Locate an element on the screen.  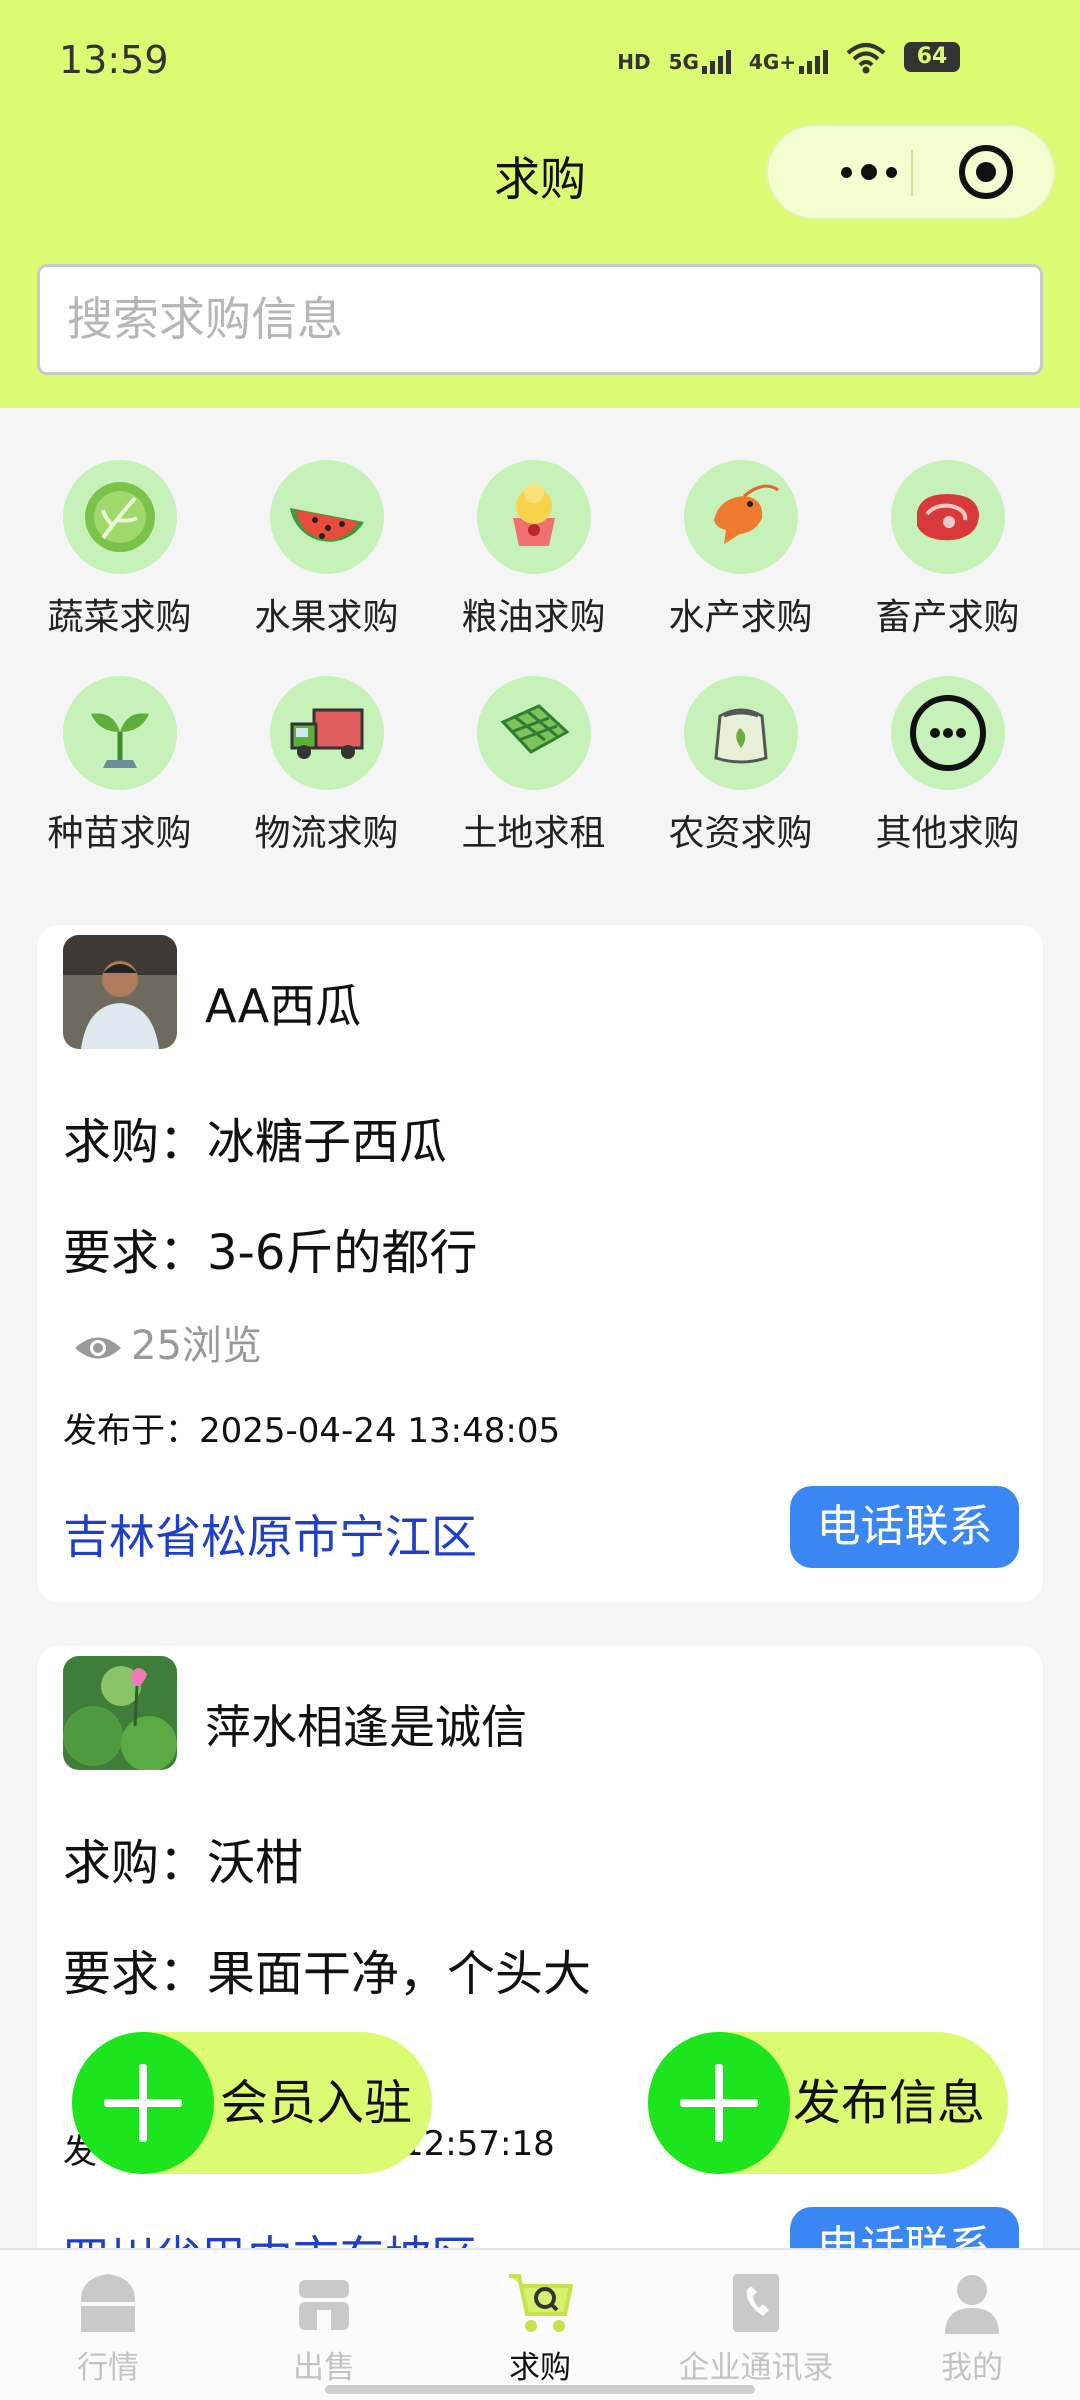
mini-program-capsule is located at coordinates (911, 172).